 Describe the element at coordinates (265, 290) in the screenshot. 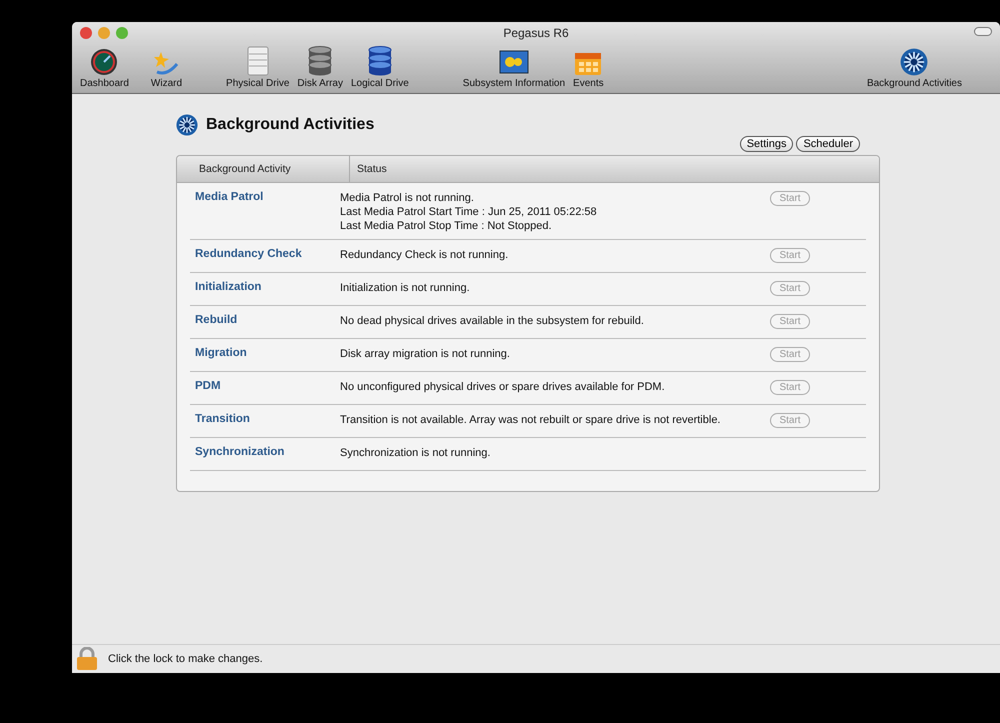

I see `activity-link: Initialization` at that location.